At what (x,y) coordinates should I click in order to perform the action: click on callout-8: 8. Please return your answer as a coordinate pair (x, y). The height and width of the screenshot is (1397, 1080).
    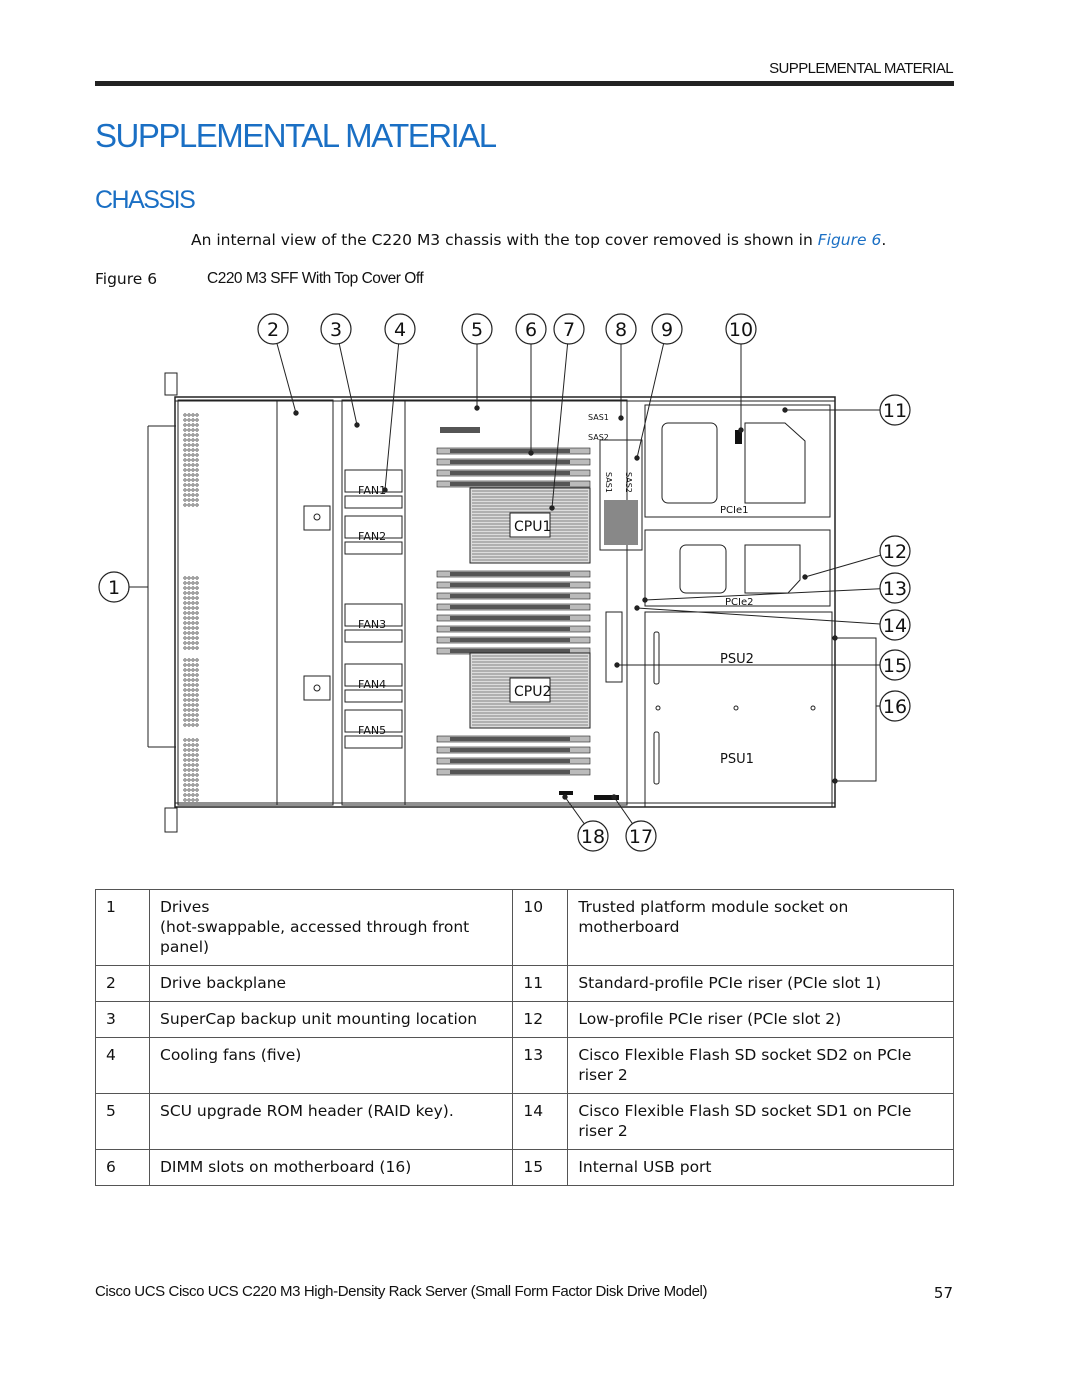
    Looking at the image, I should click on (621, 329).